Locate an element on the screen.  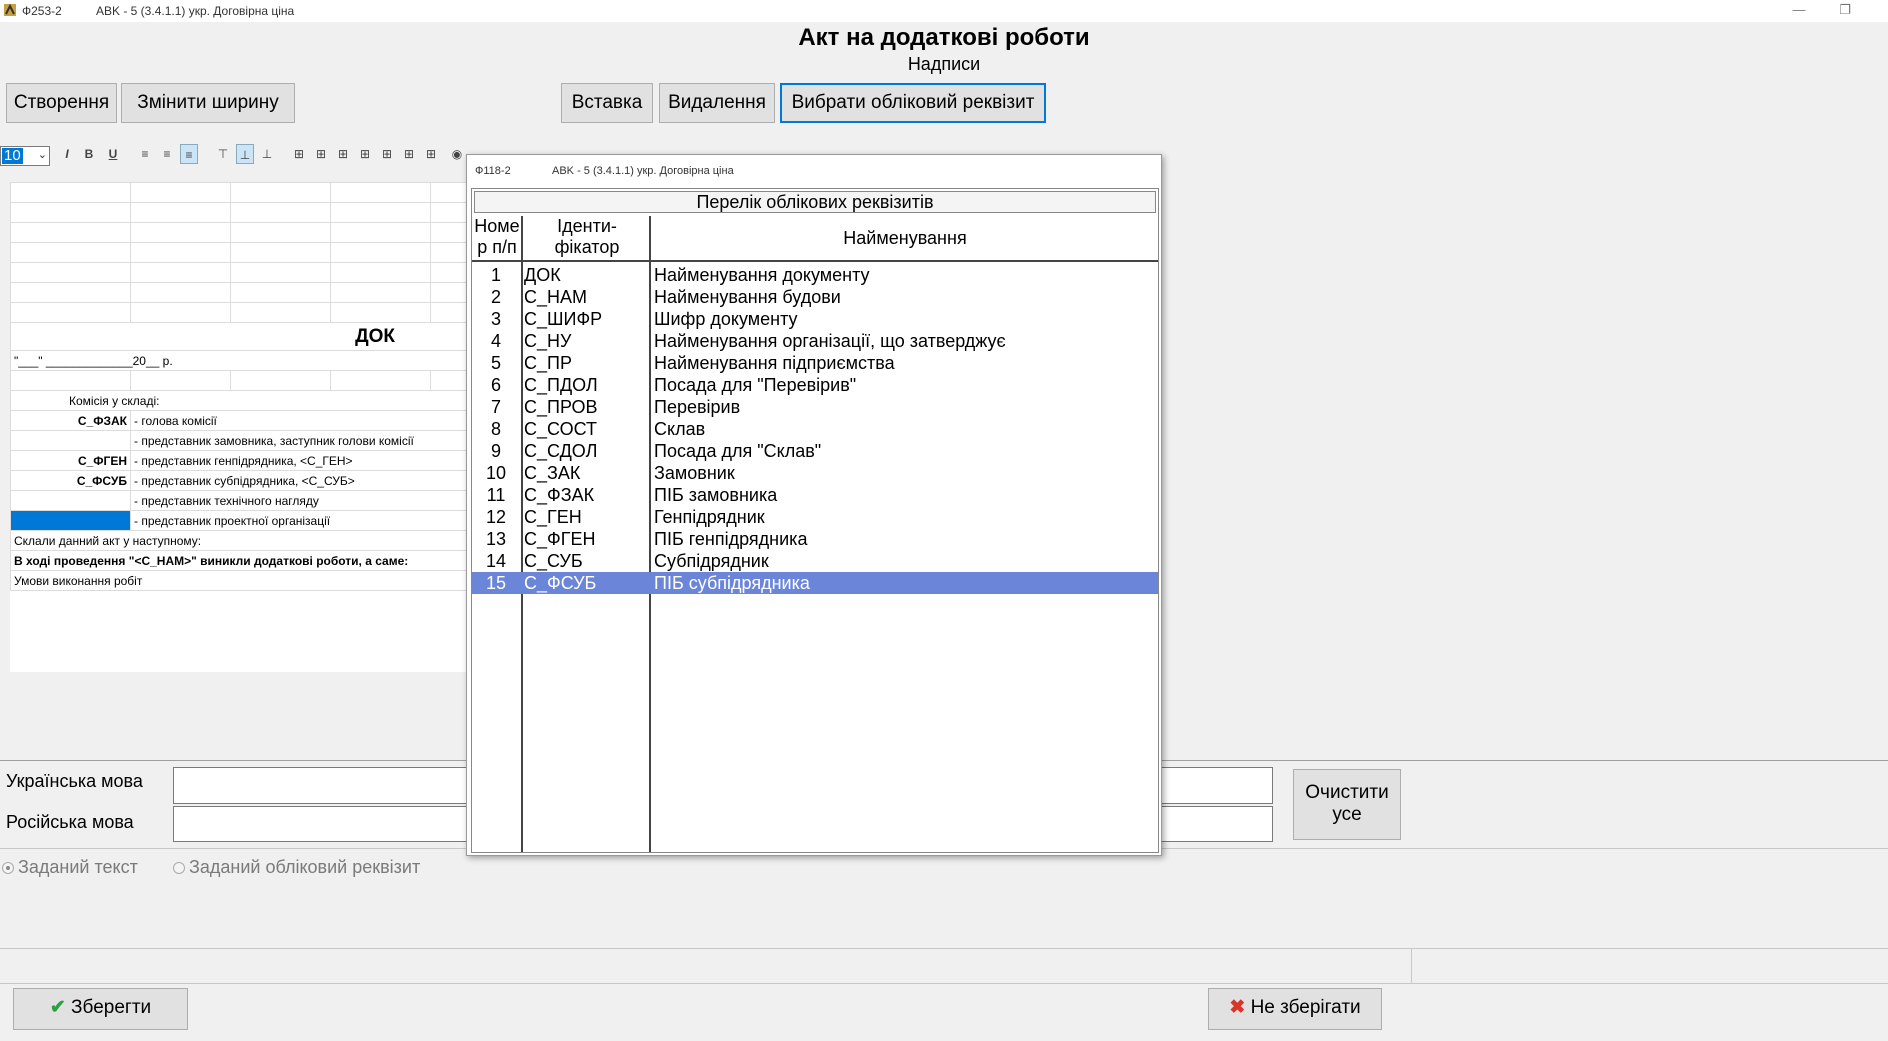
item-number: 4 is located at coordinates (495, 341).